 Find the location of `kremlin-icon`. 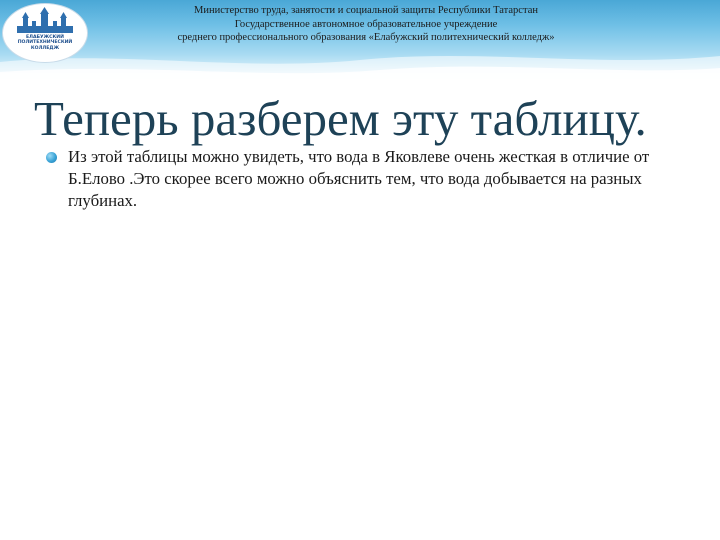

kremlin-icon is located at coordinates (45, 20).